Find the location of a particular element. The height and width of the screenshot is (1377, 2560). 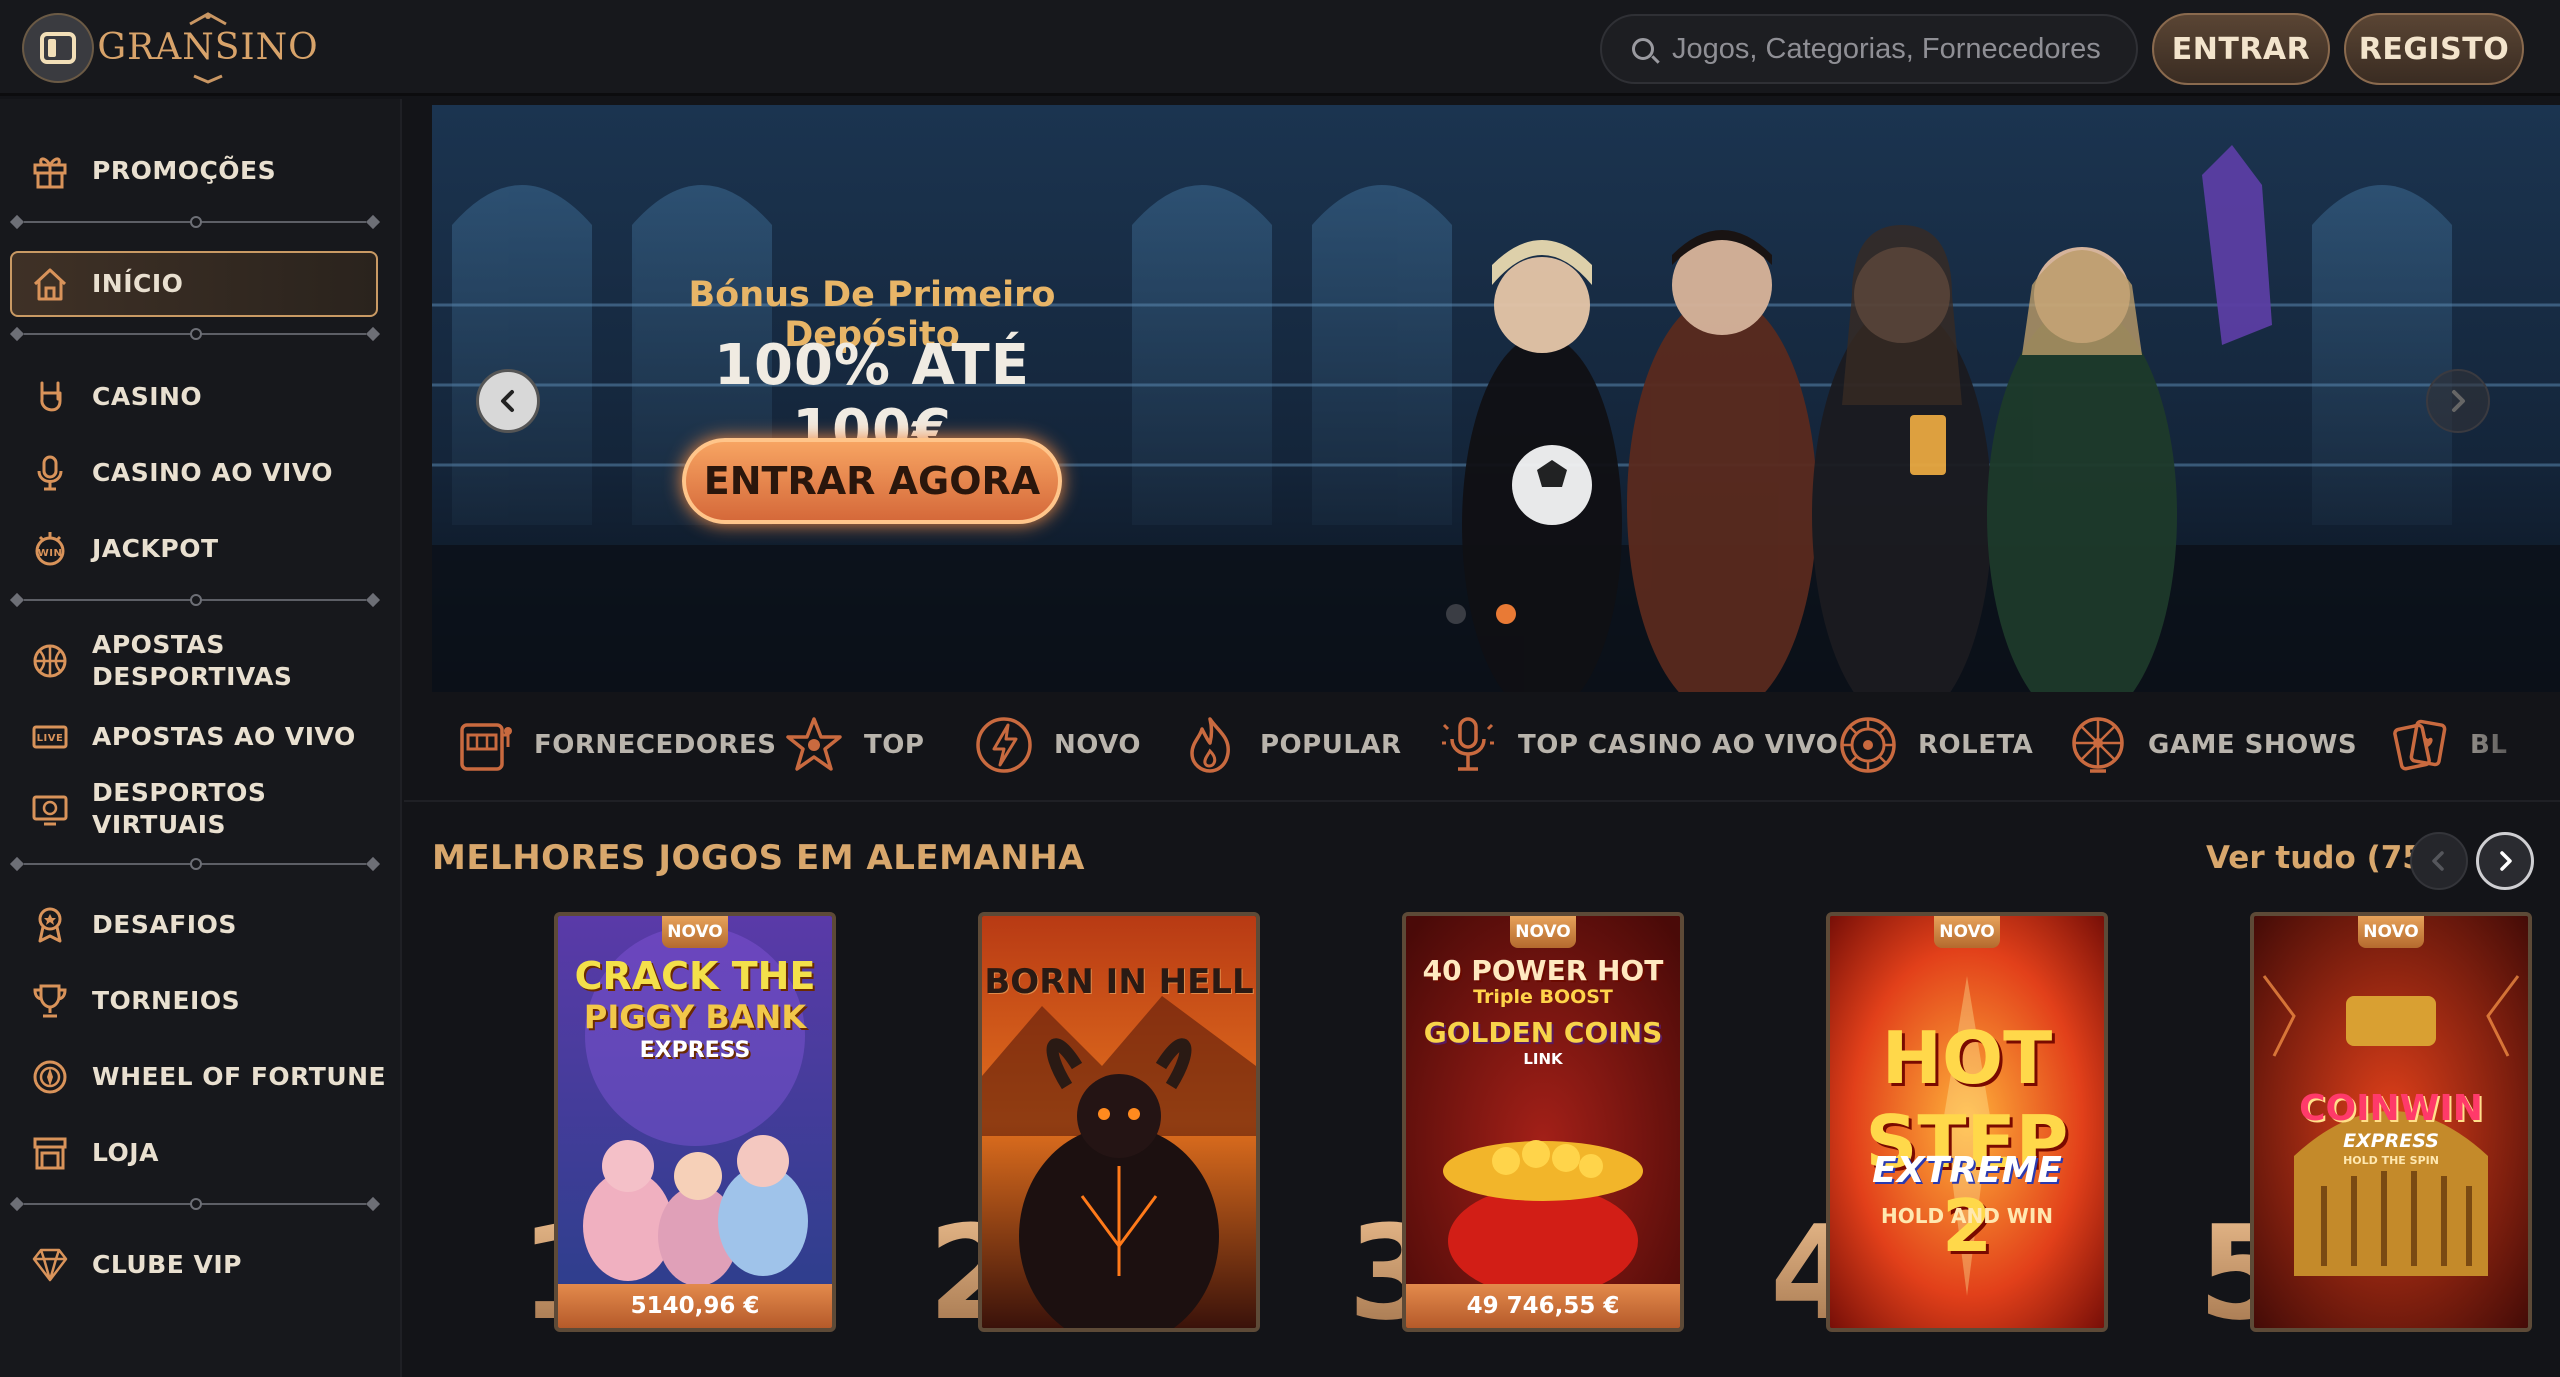

banner-prev-button is located at coordinates (508, 401).